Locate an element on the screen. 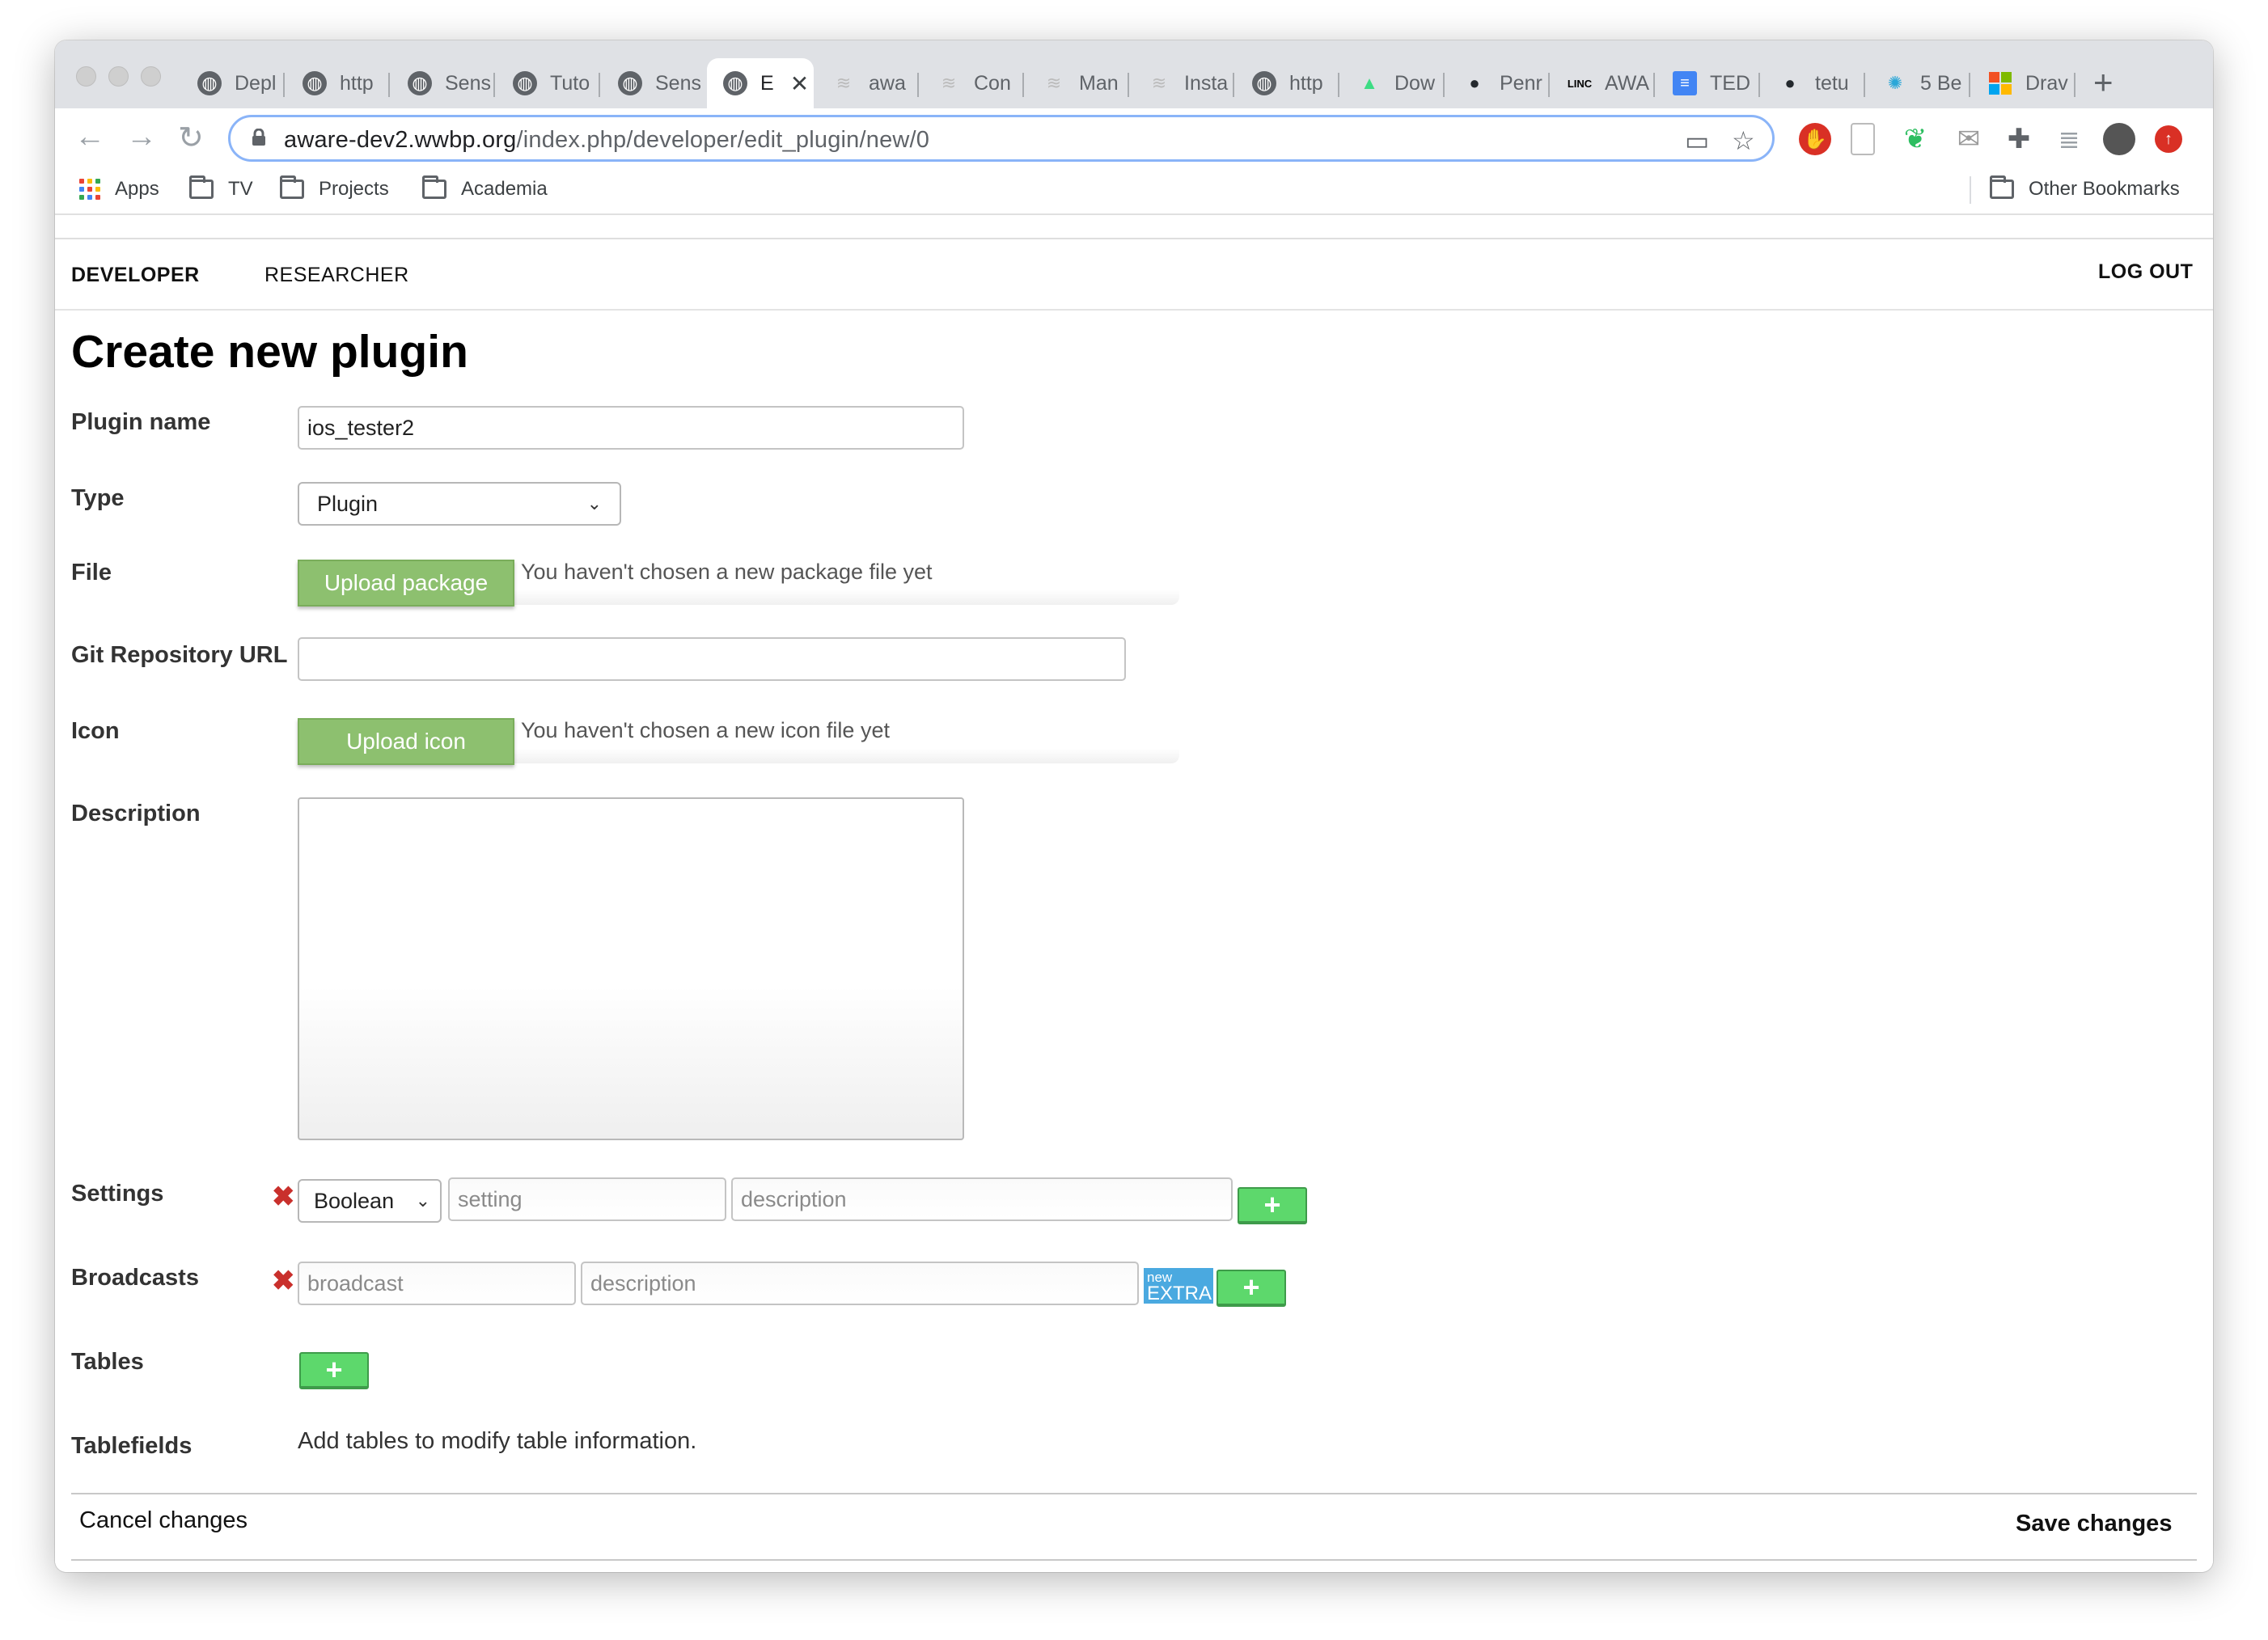  browser-tab: ≋ Insta is located at coordinates (1183, 83).